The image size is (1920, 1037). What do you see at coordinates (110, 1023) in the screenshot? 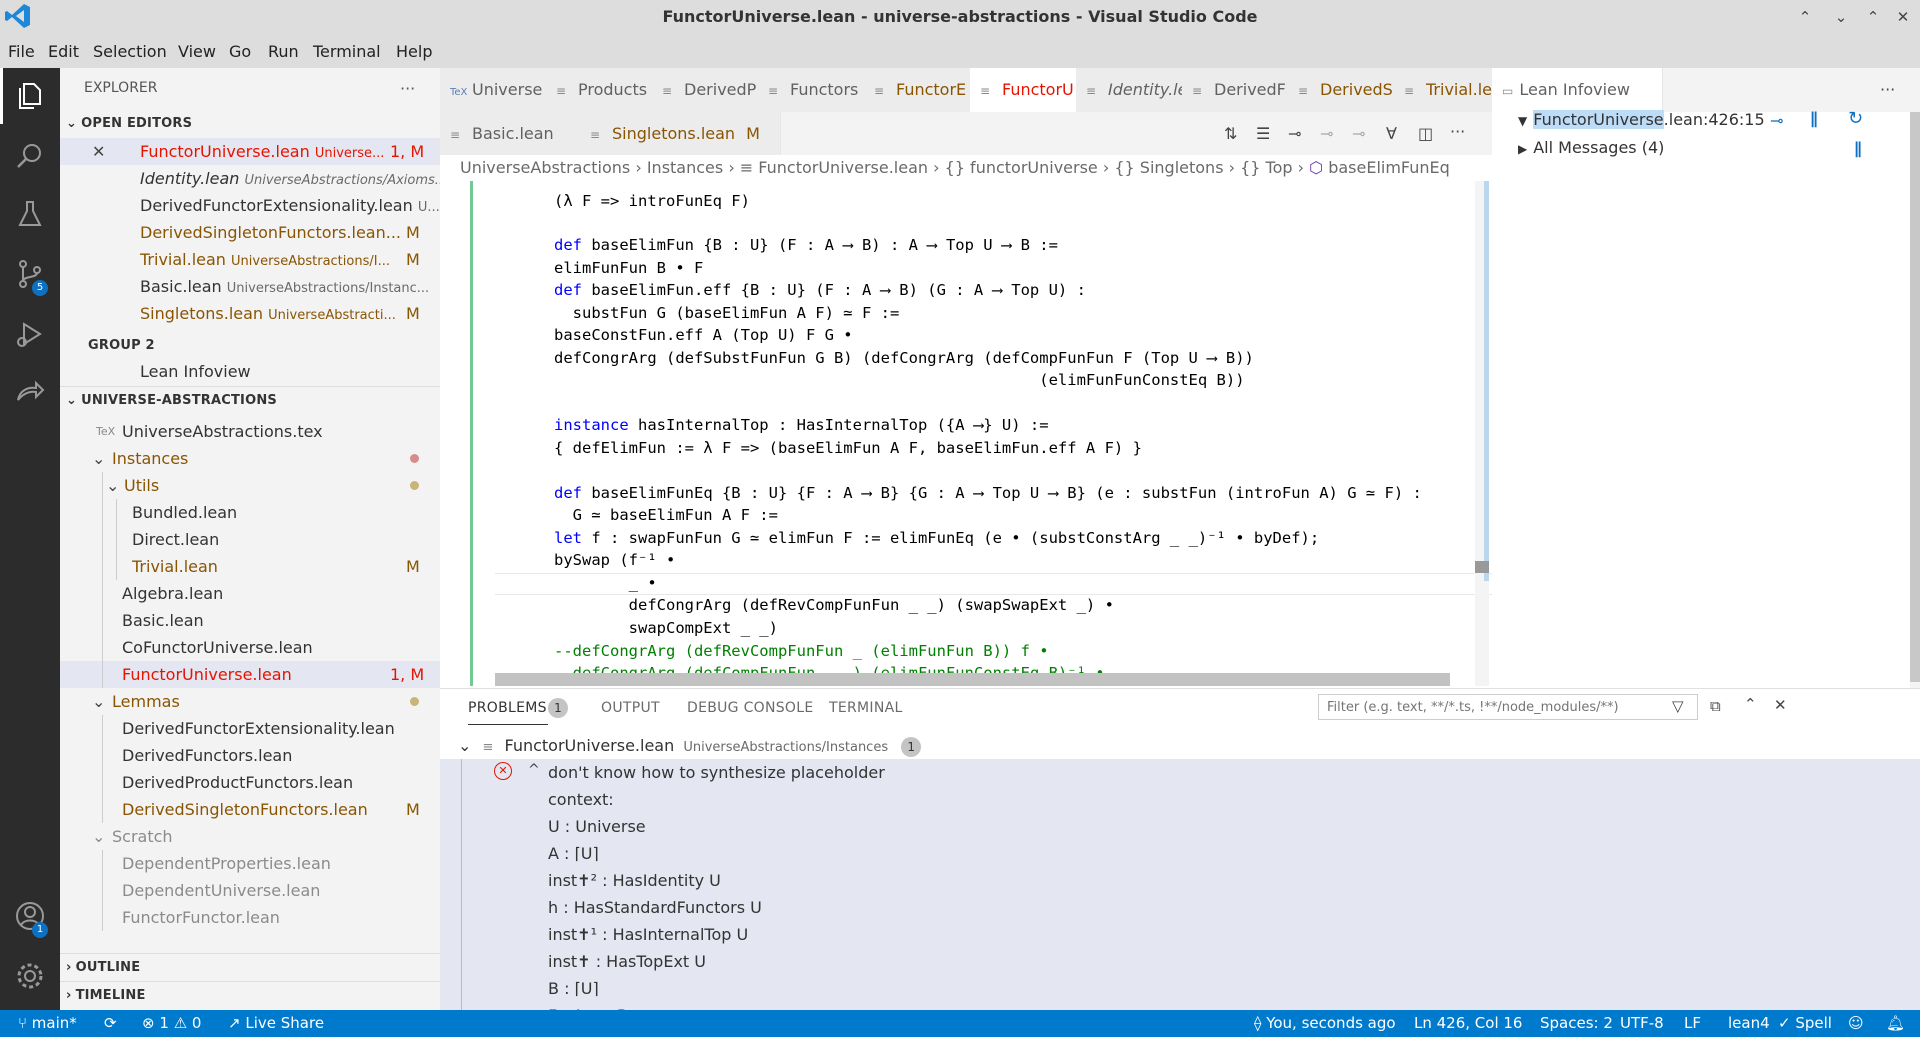
I see `sync-icon: ⟳` at bounding box center [110, 1023].